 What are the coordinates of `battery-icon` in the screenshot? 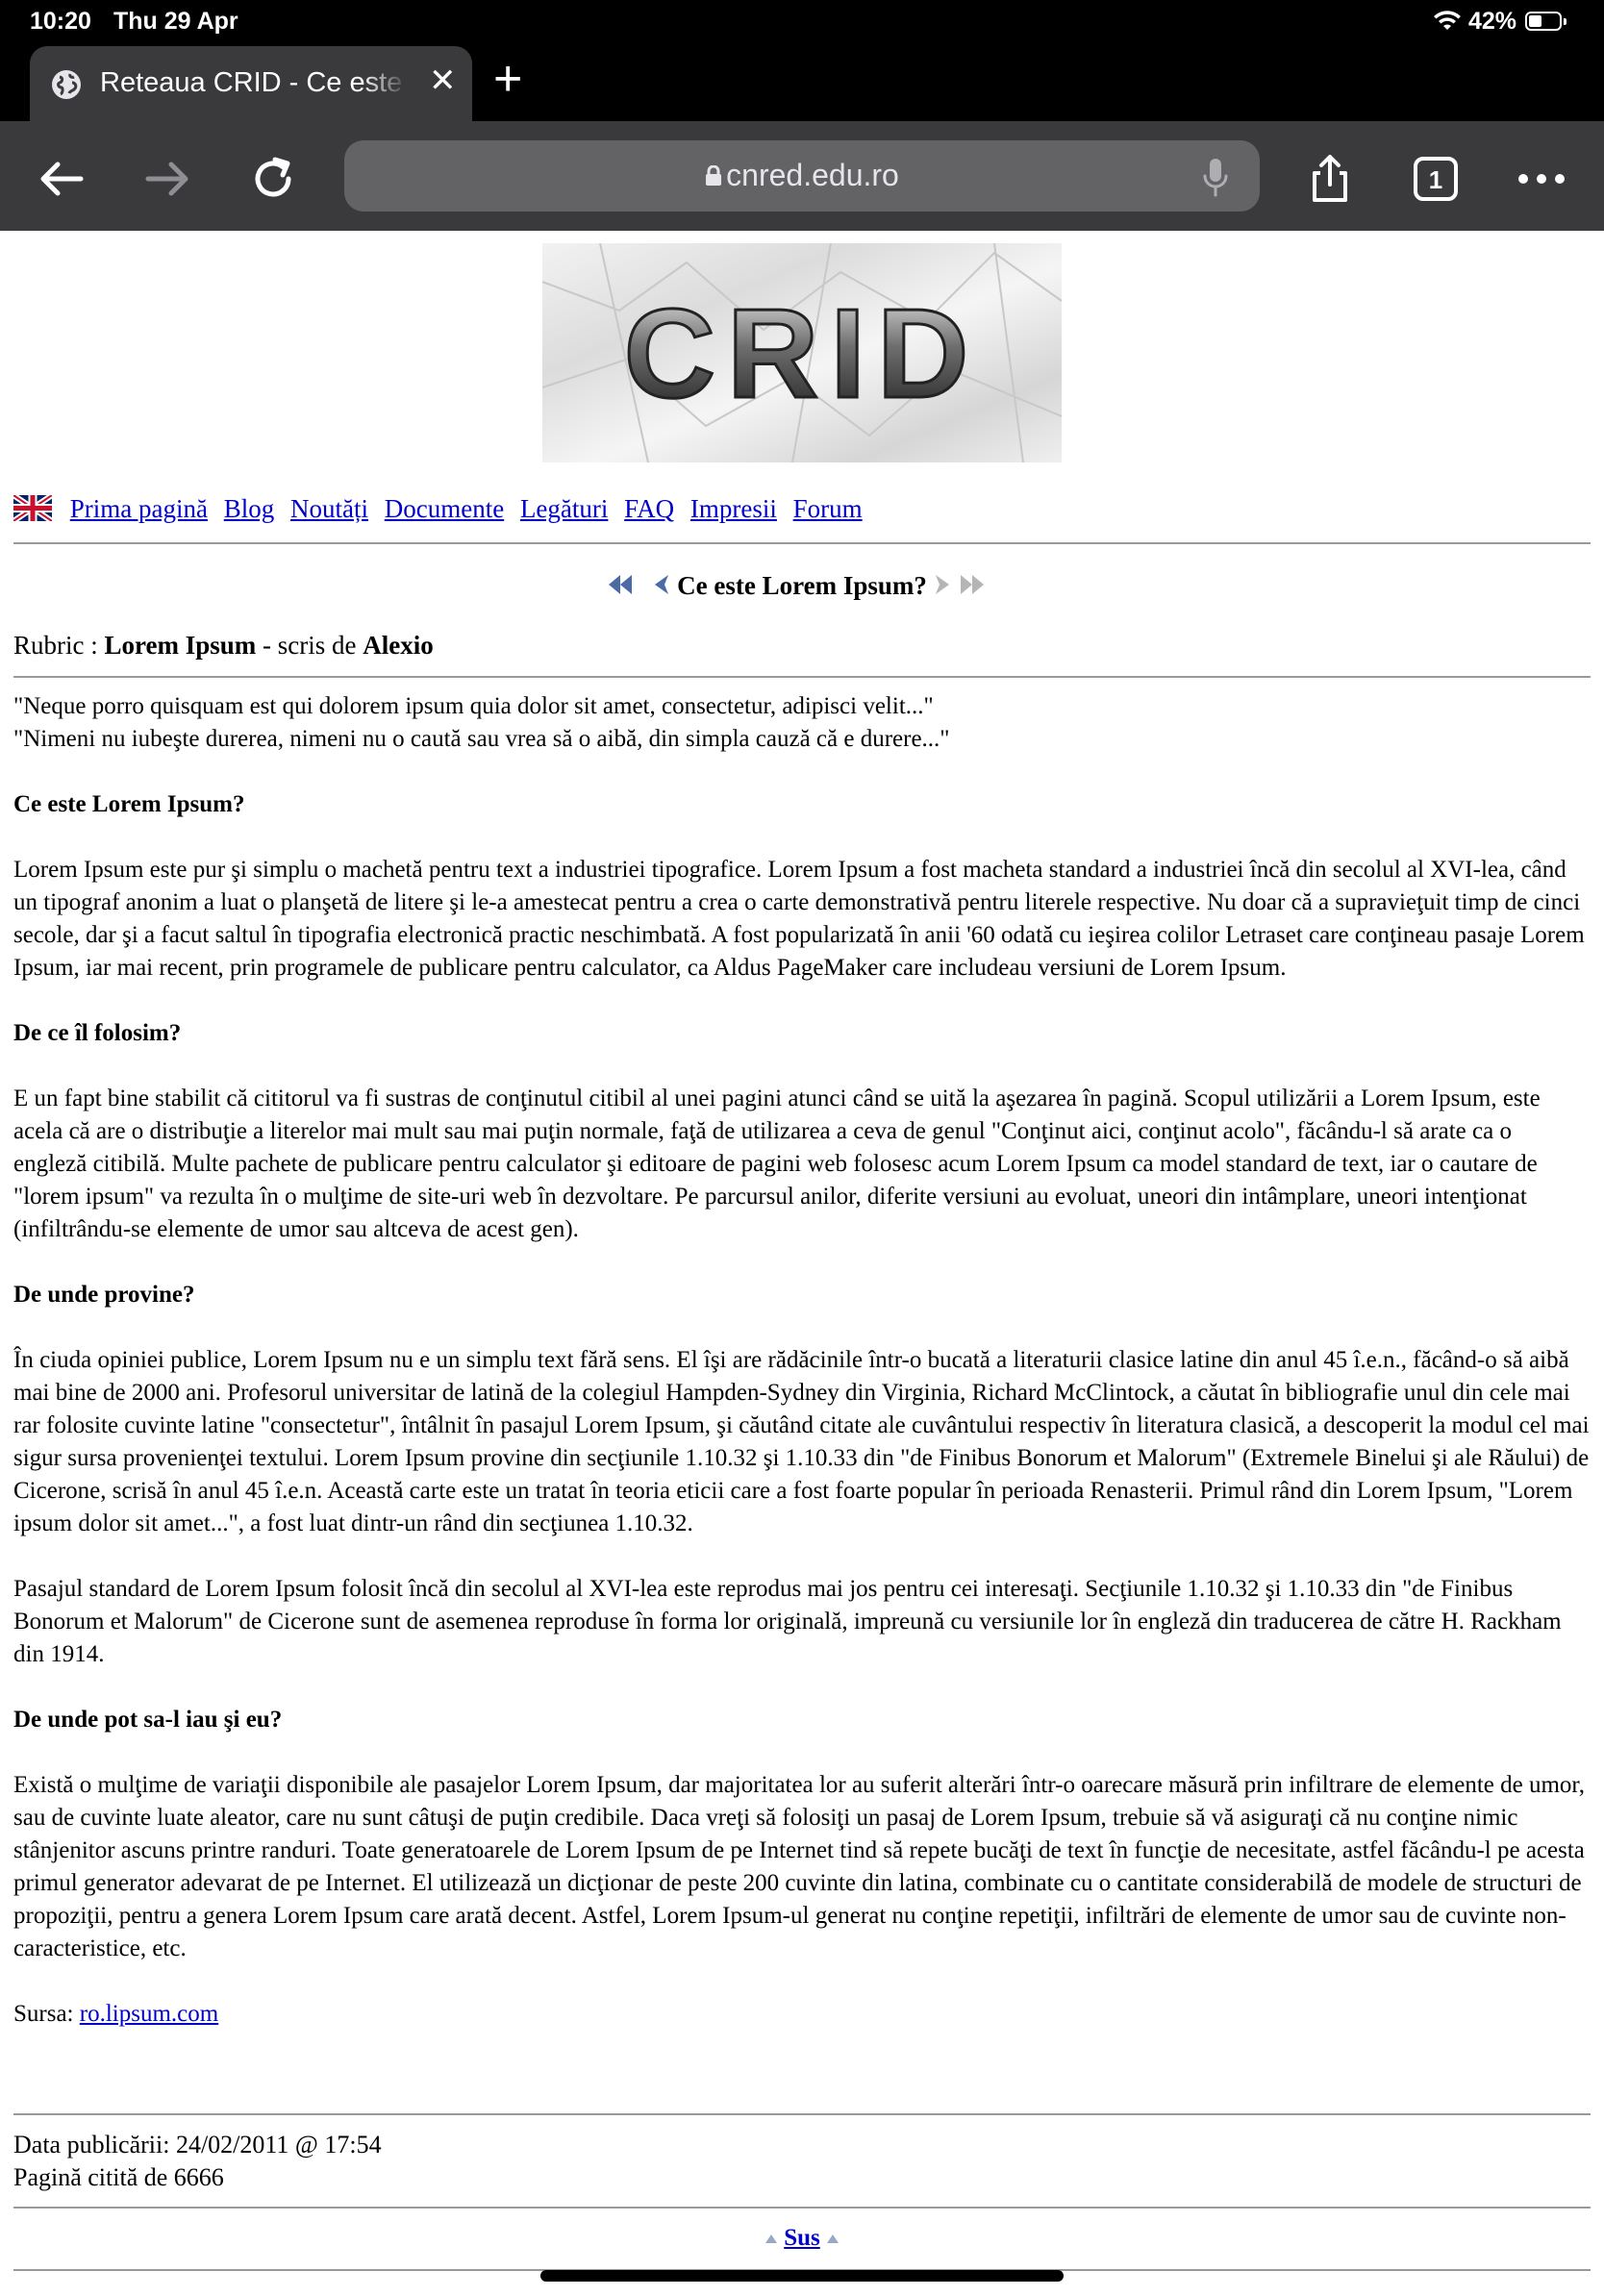 It's located at (1545, 21).